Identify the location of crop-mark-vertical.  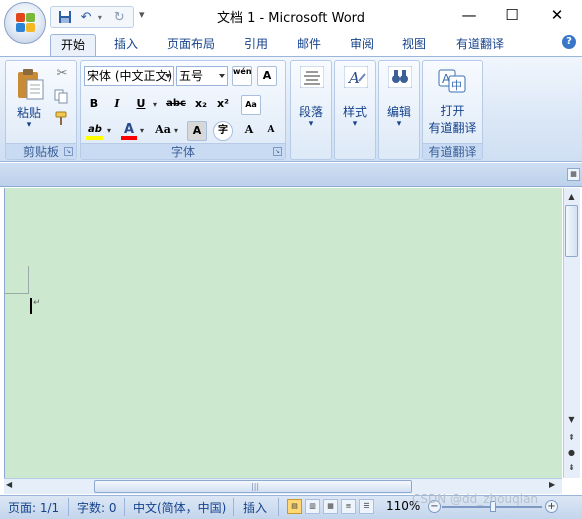
(28, 280).